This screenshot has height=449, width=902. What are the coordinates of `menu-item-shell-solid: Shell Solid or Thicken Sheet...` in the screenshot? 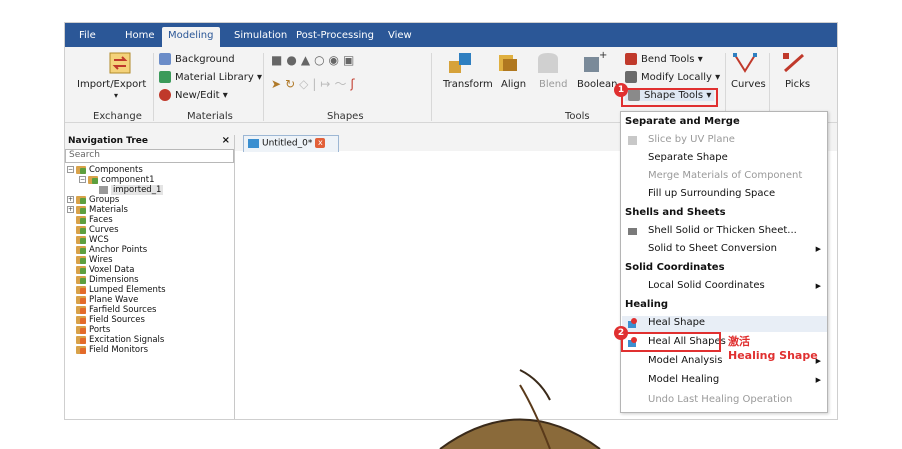 It's located at (722, 230).